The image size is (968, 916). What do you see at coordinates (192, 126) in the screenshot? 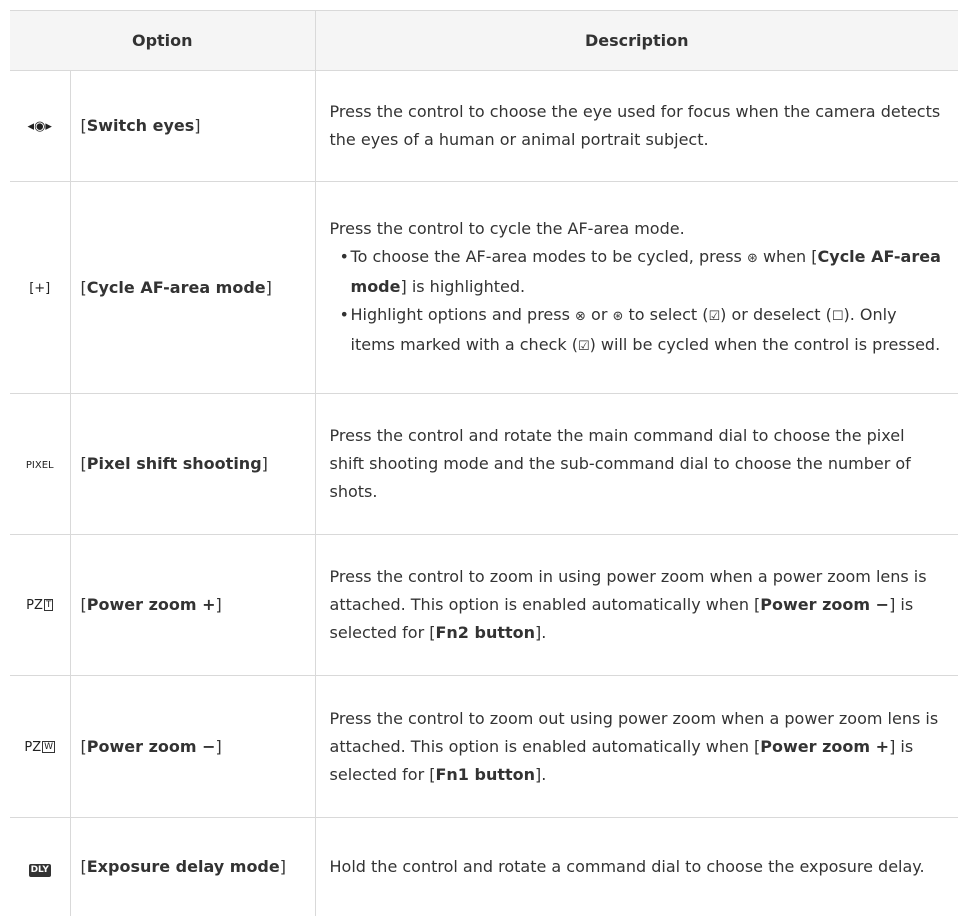
I see `option-name: [Switch eyes]` at bounding box center [192, 126].